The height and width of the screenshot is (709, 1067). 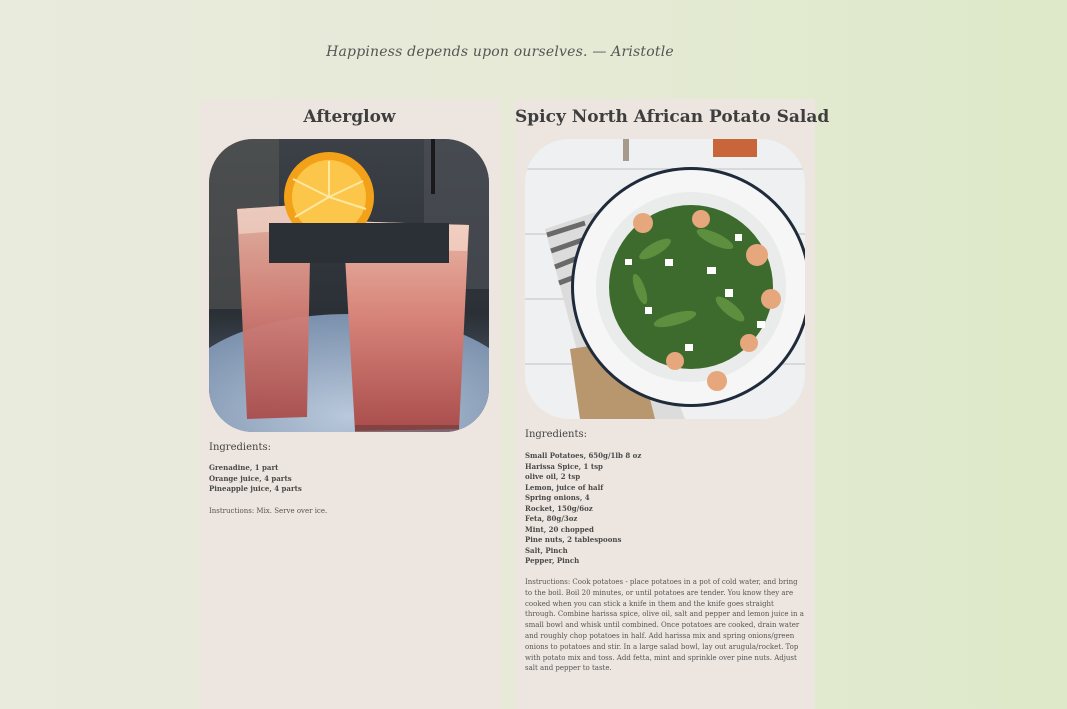 I want to click on ingredient-item: Pine nuts, 2 tablespoons, so click(x=573, y=539).